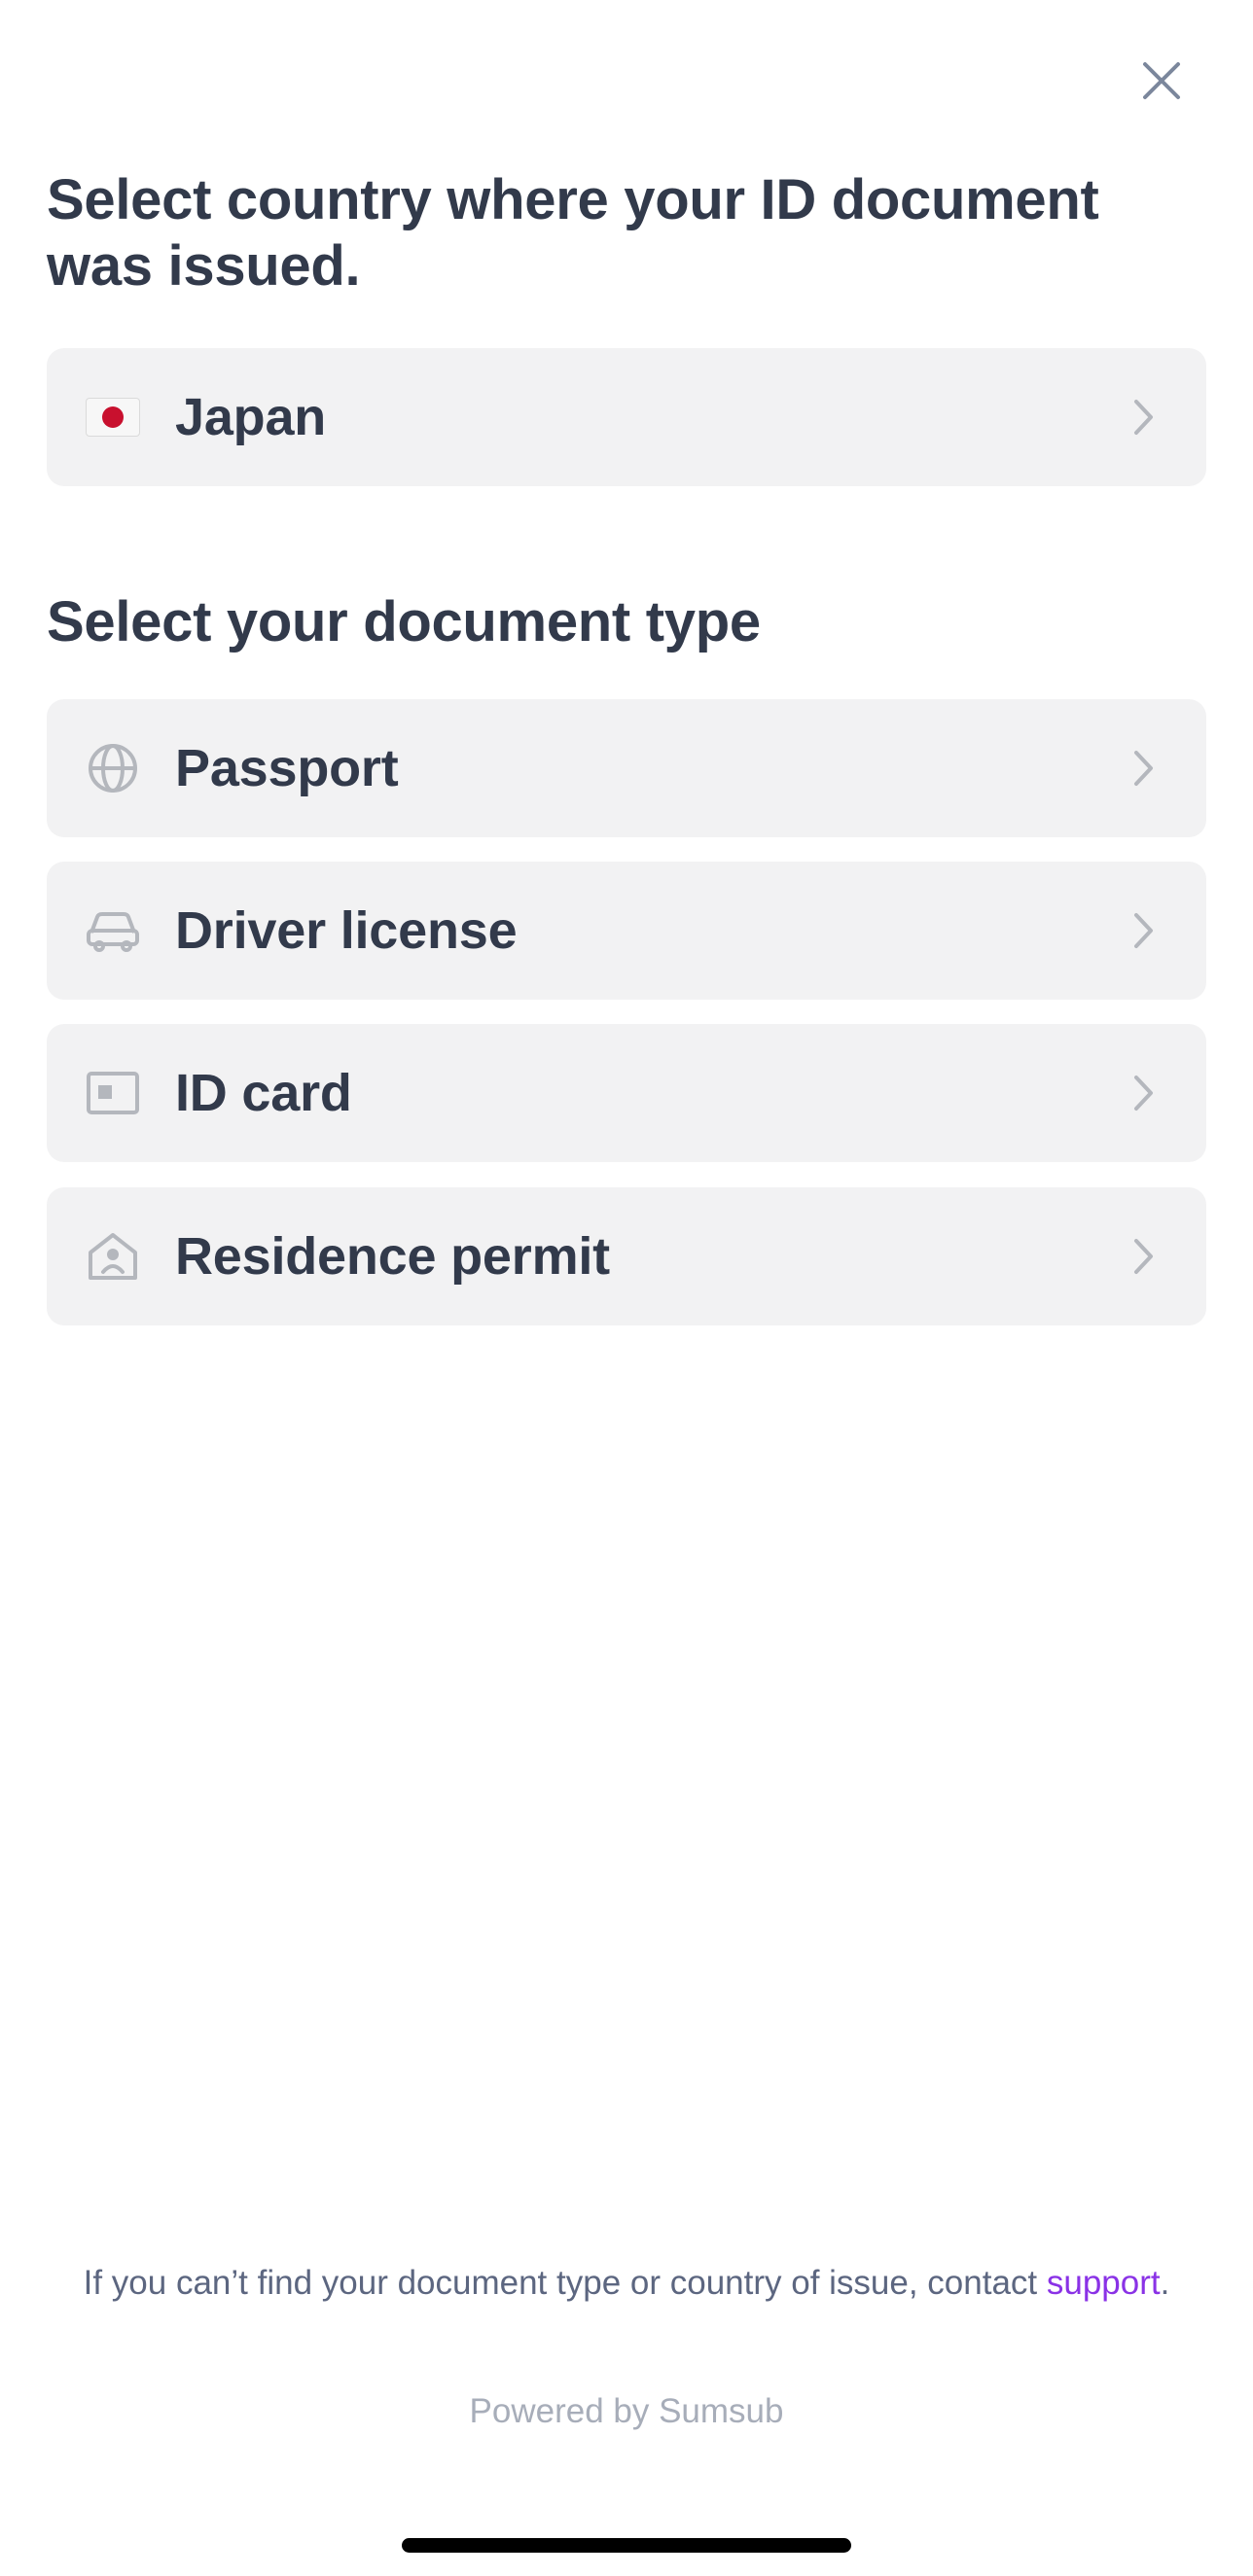 The width and height of the screenshot is (1253, 2576). What do you see at coordinates (392, 1257) in the screenshot?
I see `document-type-label: Residence permit` at bounding box center [392, 1257].